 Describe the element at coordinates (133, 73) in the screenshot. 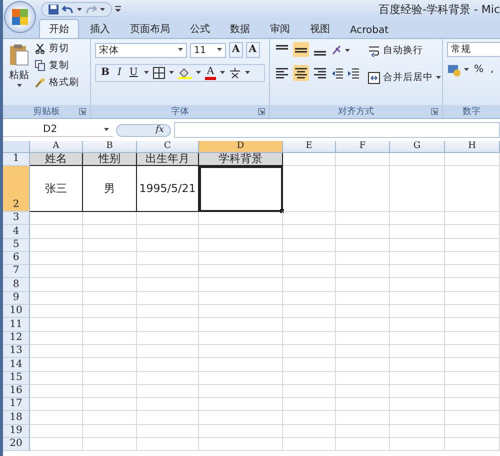

I see `underline-button: U` at that location.